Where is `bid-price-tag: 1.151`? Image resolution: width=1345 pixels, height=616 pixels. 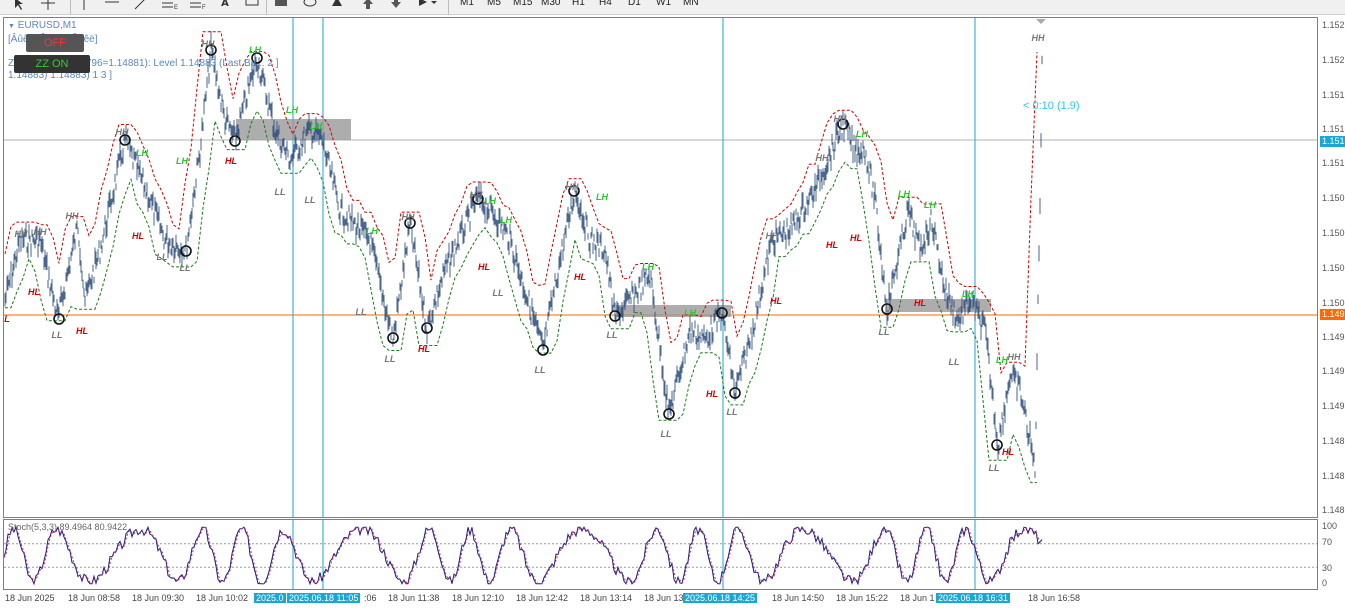 bid-price-tag: 1.151 is located at coordinates (1332, 141).